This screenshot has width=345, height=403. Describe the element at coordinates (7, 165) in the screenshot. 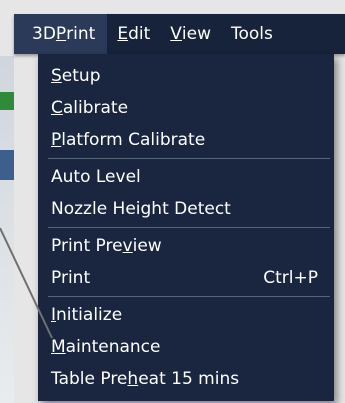

I see `background-app-blue-strip` at that location.